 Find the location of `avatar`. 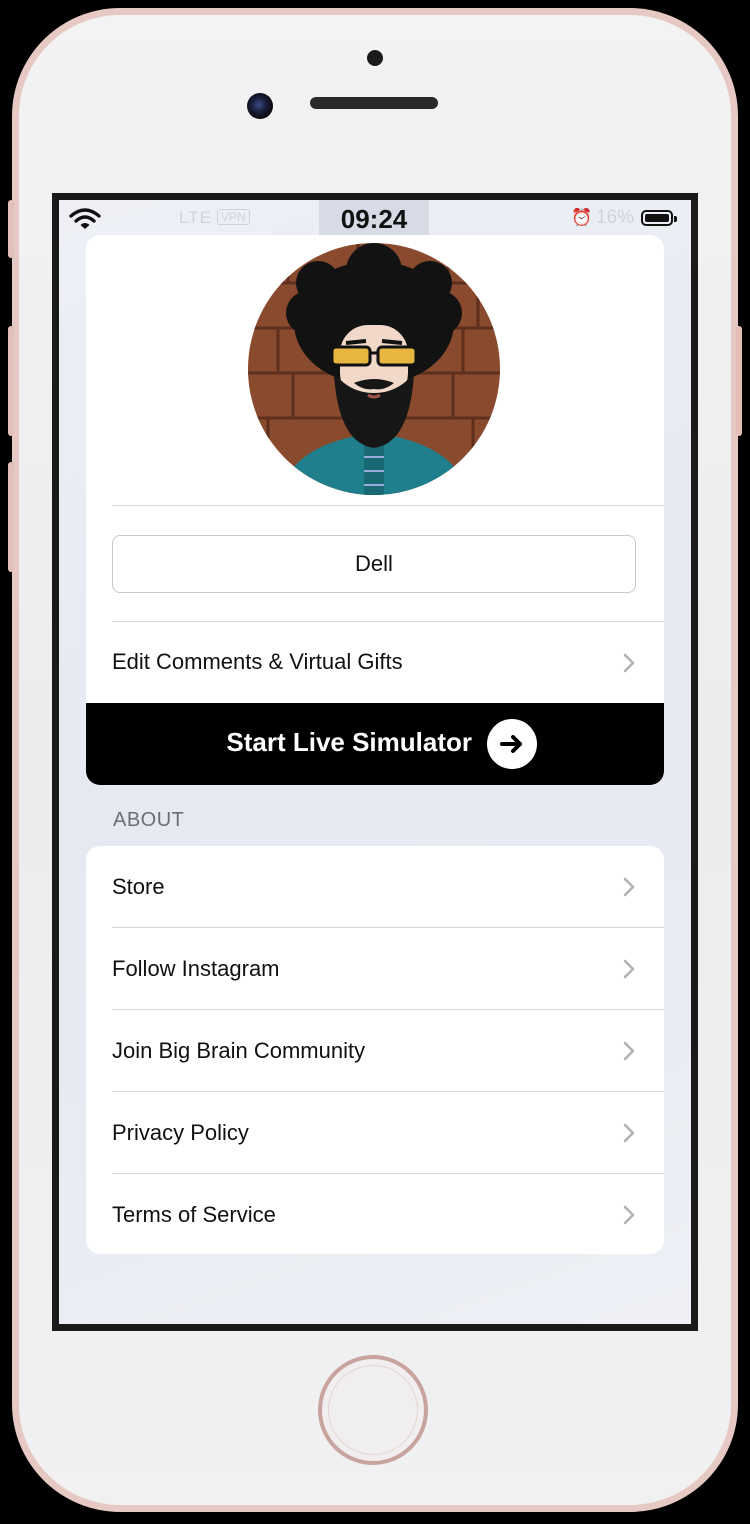

avatar is located at coordinates (374, 369).